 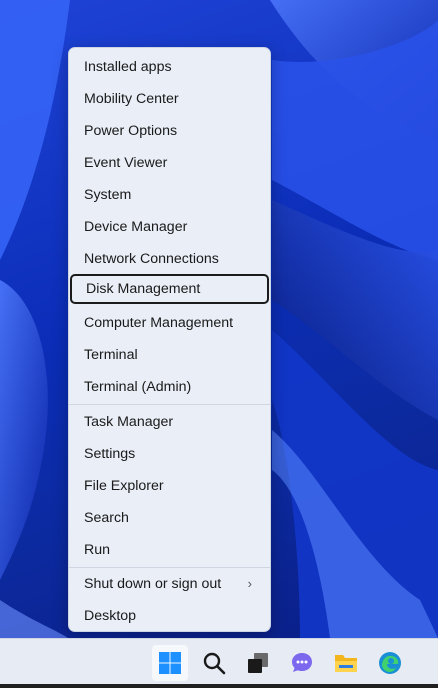 I want to click on menu-item-network-connections: Network Connections, so click(x=169, y=259).